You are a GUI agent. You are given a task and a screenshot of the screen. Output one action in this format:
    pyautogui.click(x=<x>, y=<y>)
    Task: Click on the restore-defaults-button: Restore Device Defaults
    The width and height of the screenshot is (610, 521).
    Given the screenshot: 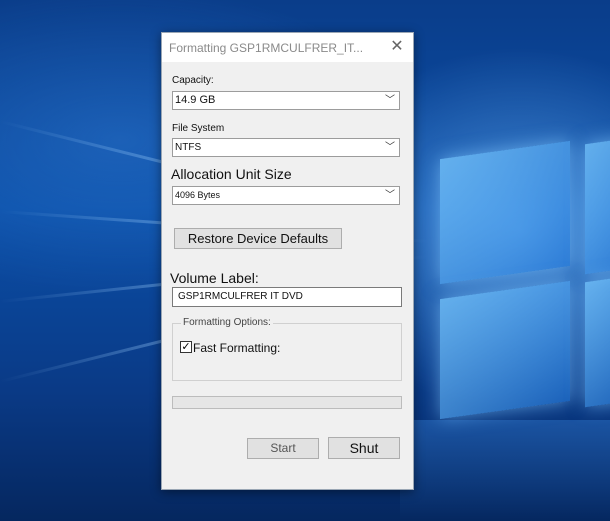 What is the action you would take?
    pyautogui.click(x=258, y=238)
    